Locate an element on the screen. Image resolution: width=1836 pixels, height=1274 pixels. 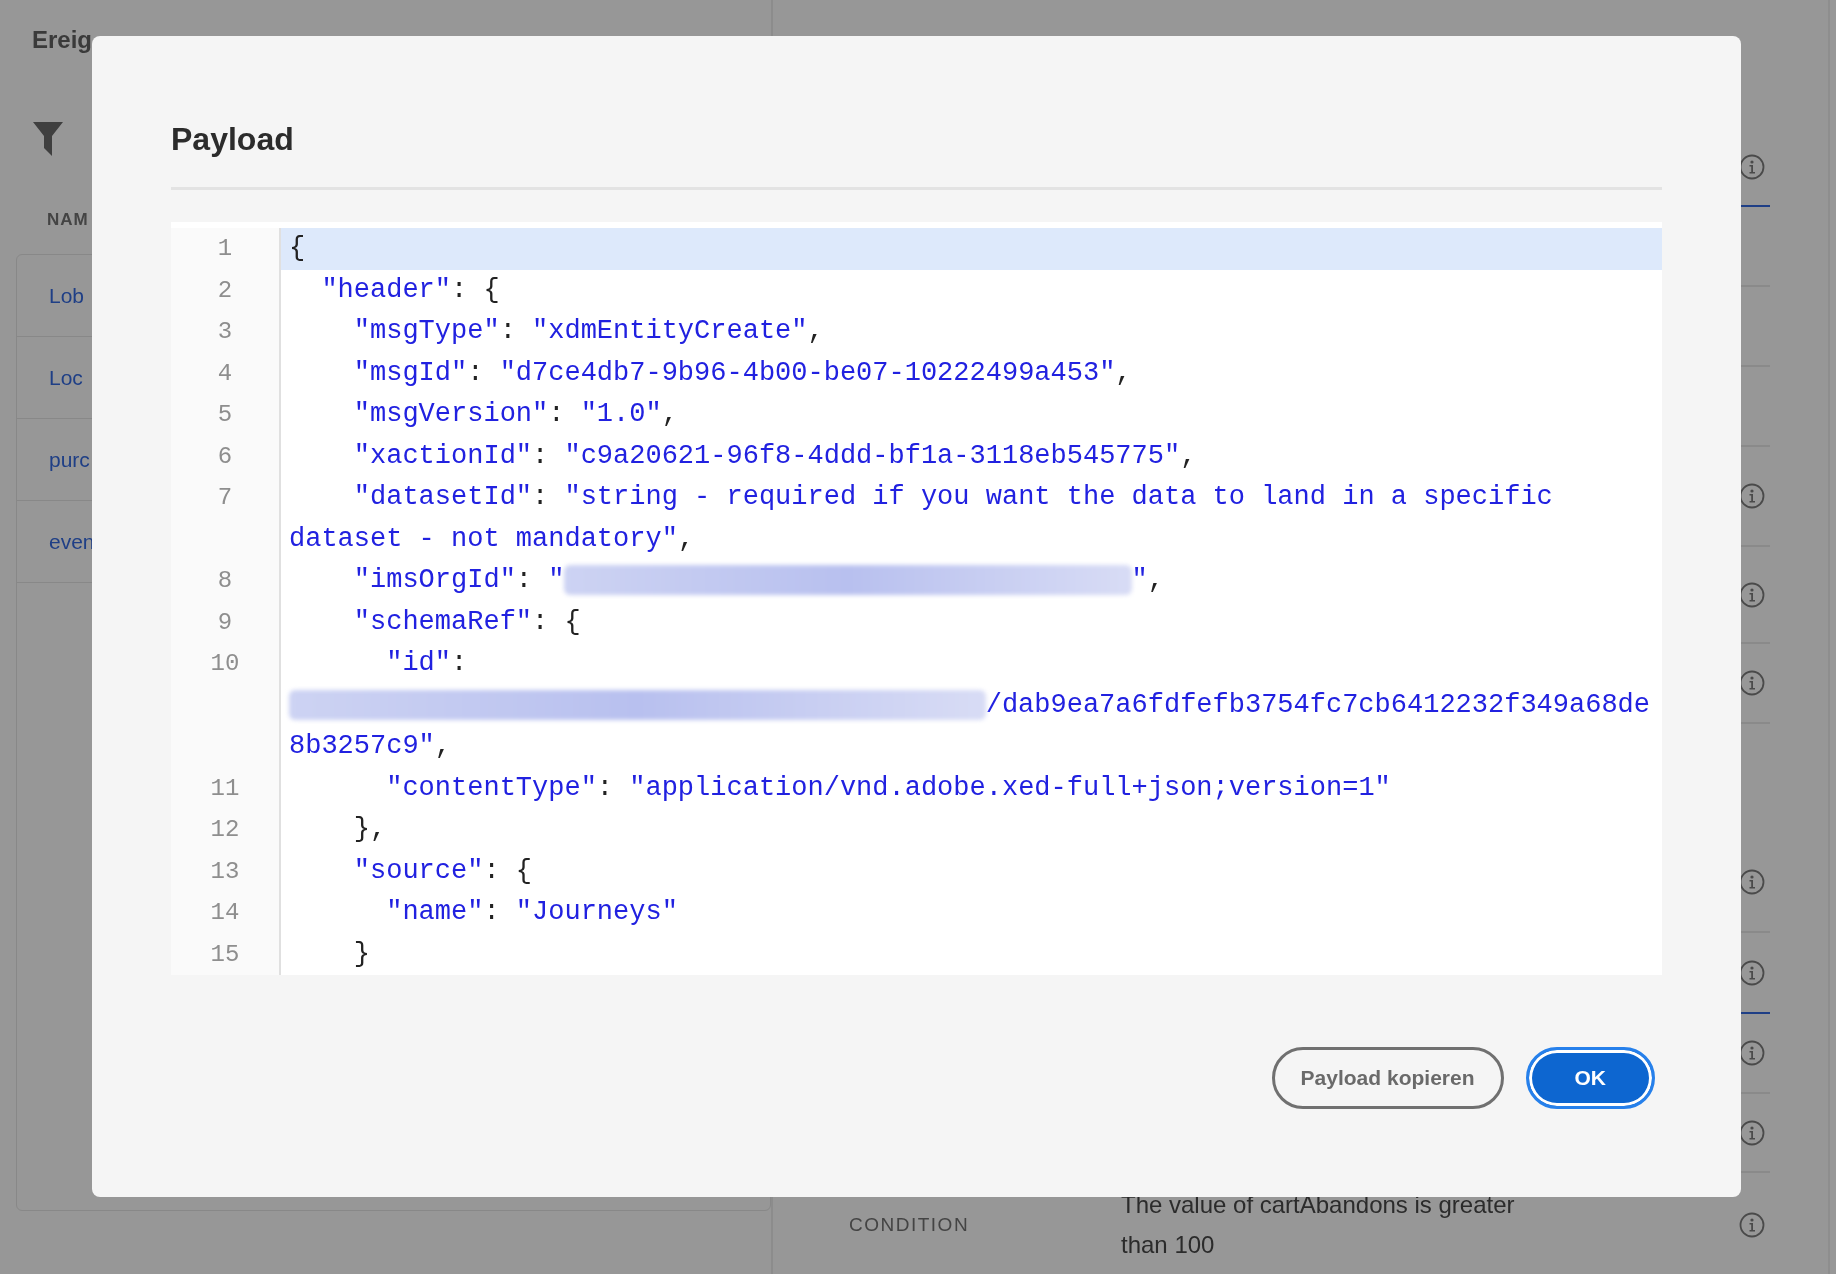
ok-button: OK is located at coordinates (1590, 1078).